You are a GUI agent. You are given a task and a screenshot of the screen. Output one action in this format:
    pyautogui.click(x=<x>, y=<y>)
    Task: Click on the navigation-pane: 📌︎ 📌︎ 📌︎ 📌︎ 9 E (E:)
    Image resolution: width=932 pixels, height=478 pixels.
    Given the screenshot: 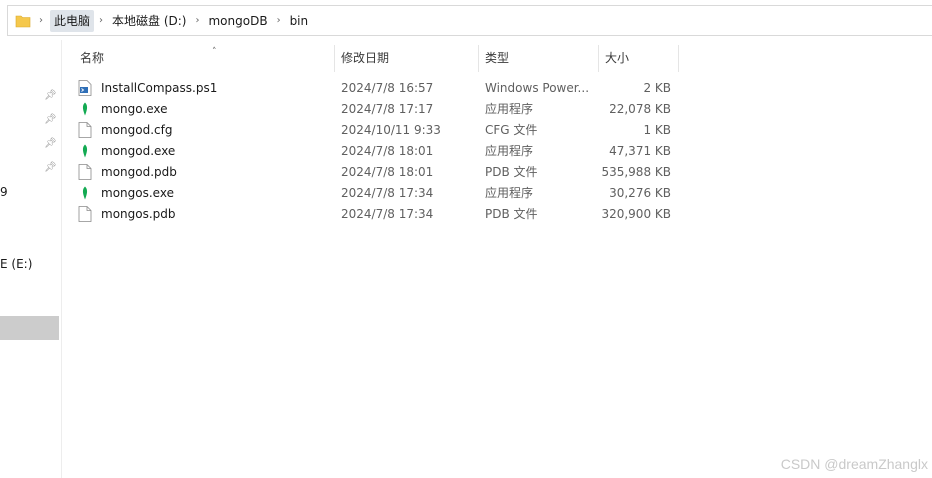 What is the action you would take?
    pyautogui.click(x=31, y=259)
    